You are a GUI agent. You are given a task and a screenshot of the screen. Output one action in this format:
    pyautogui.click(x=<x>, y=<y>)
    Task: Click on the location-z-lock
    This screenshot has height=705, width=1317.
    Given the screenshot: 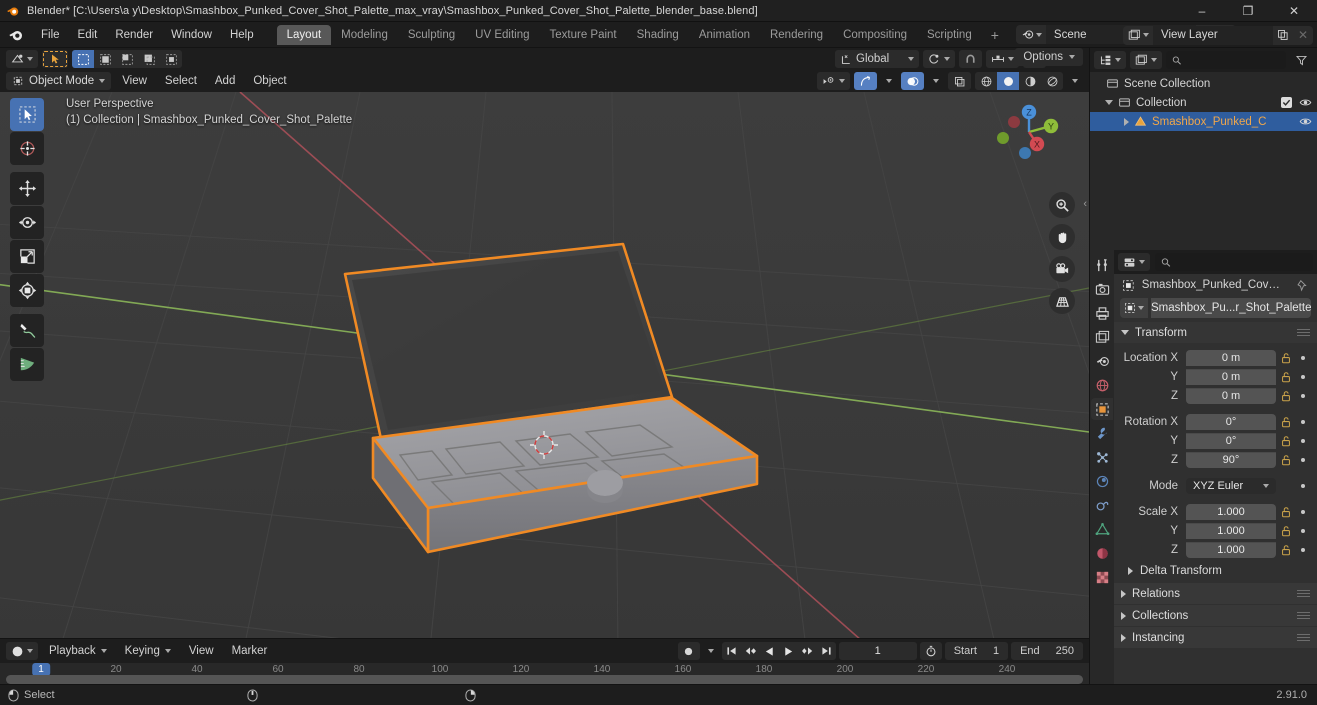 What is the action you would take?
    pyautogui.click(x=1285, y=396)
    